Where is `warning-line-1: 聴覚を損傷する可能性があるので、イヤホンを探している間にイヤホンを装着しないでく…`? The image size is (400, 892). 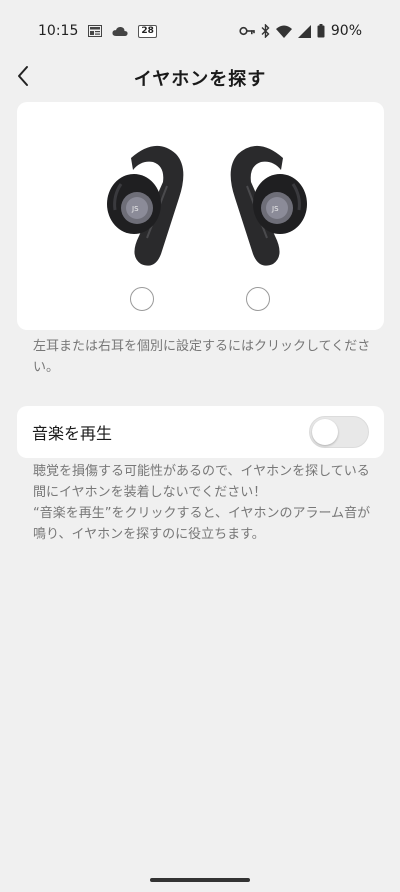 warning-line-1: 聴覚を損傷する可能性があるので、イヤホンを探している間にイヤホンを装着しないでく… is located at coordinates (201, 482).